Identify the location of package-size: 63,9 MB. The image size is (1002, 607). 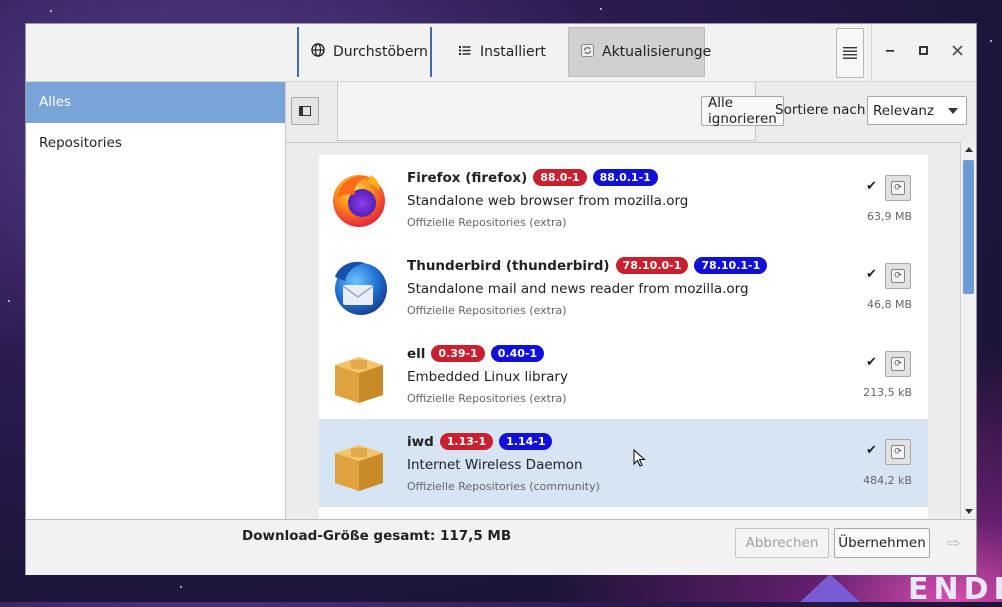
(889, 216).